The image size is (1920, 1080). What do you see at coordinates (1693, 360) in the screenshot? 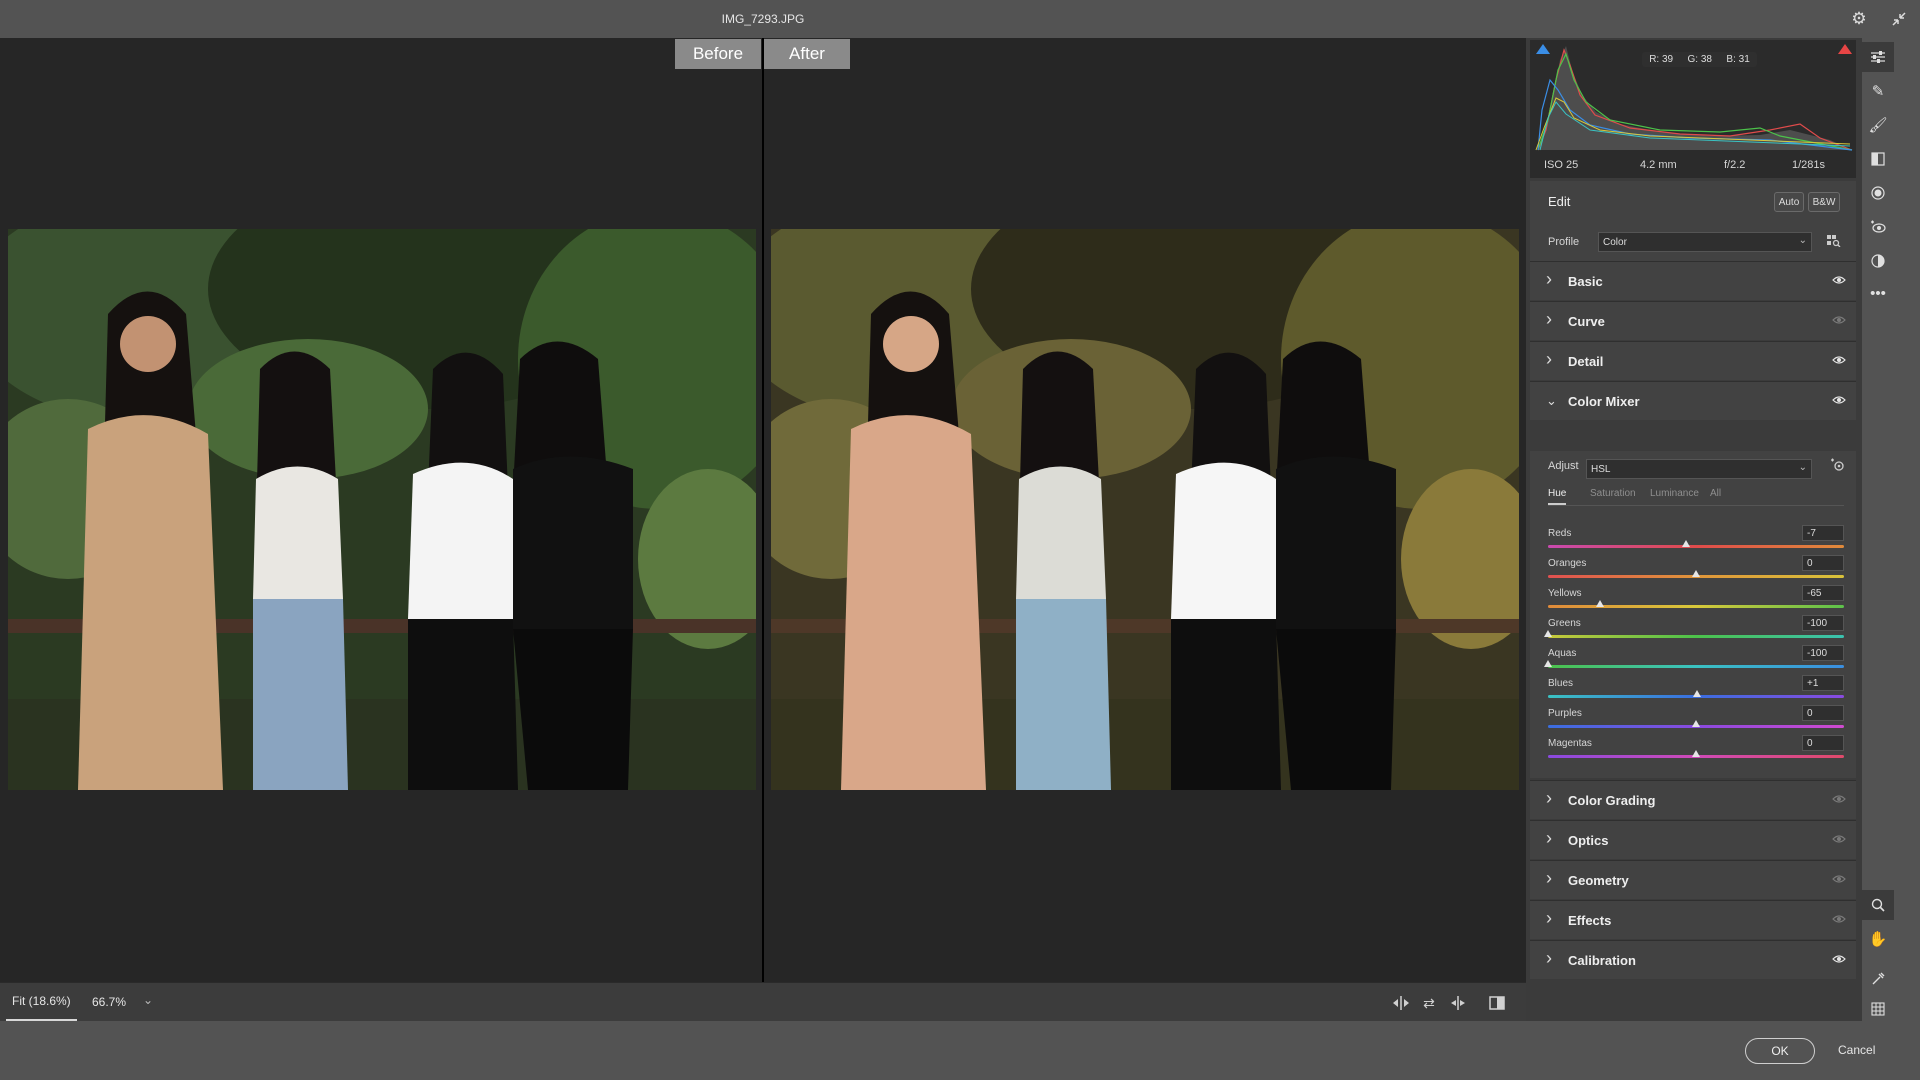
I see `section-detail: › Detail` at bounding box center [1693, 360].